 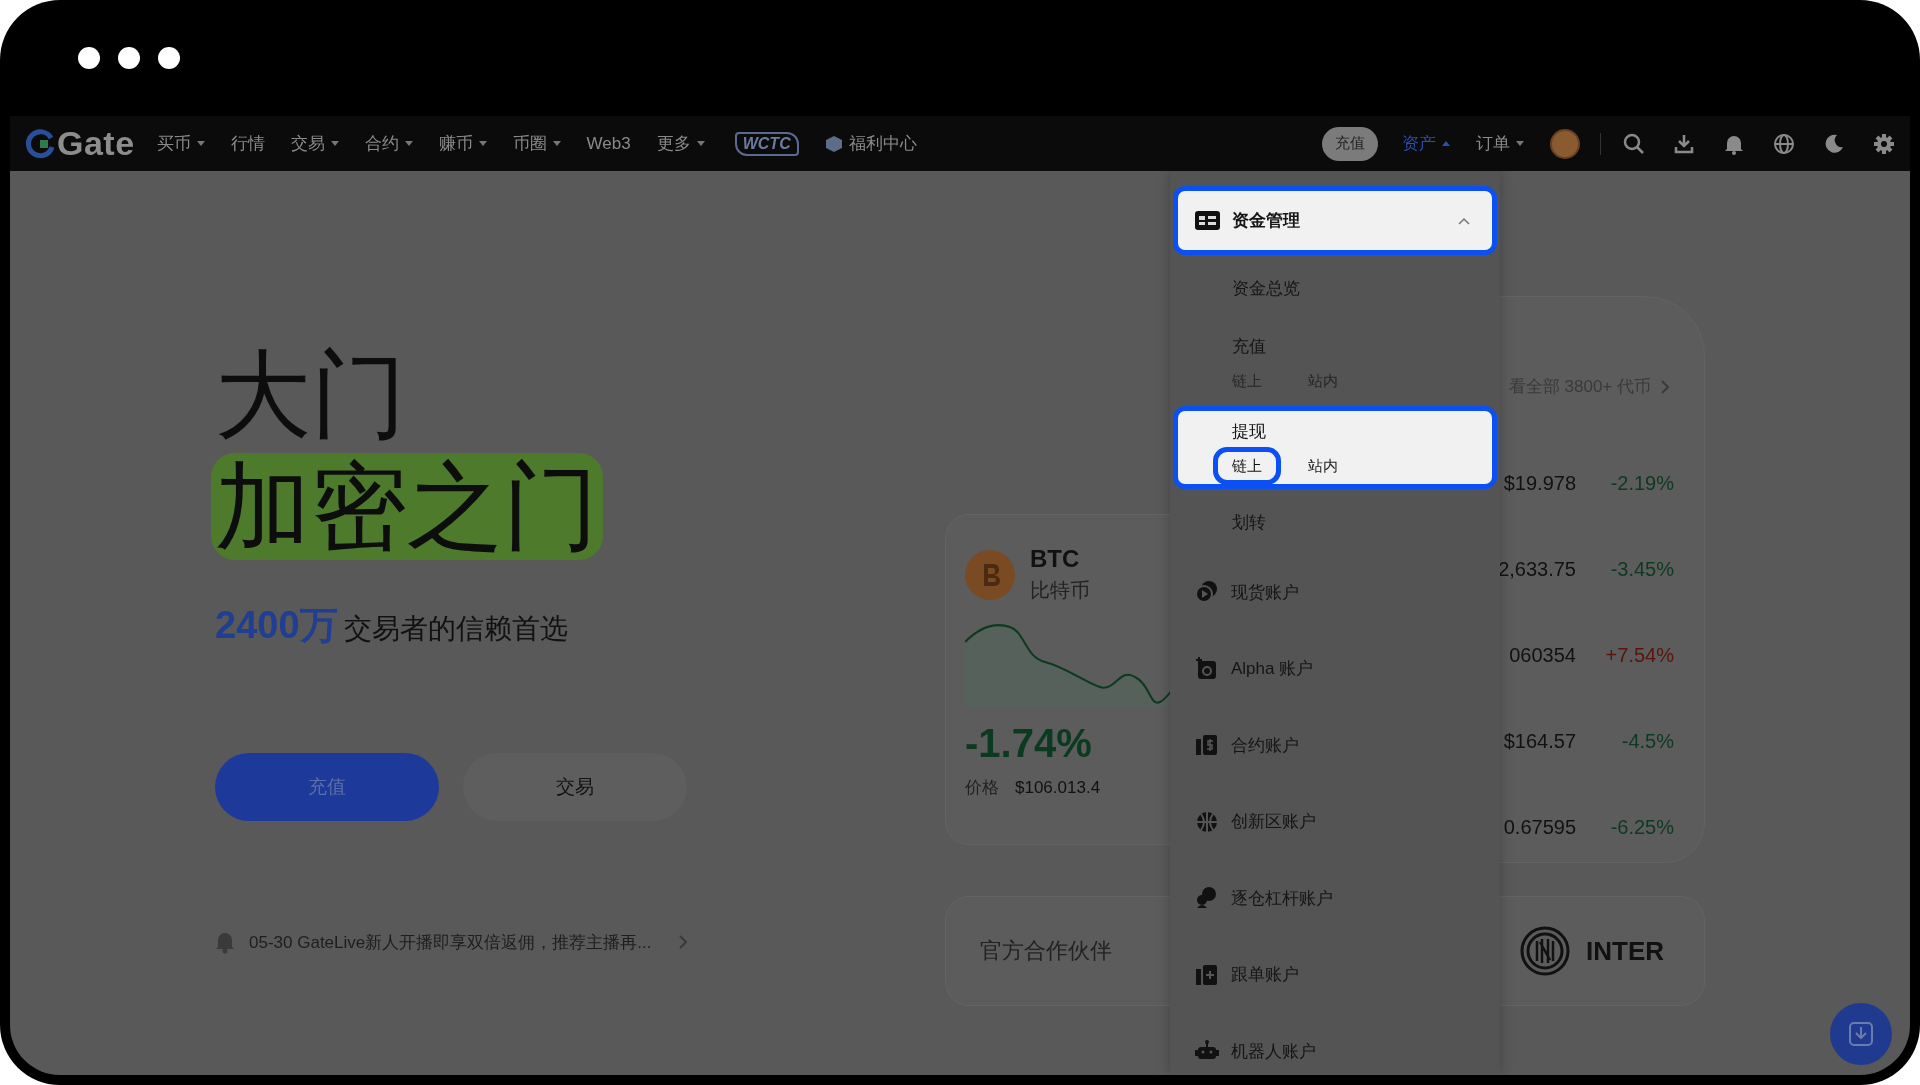 I want to click on avatar, so click(x=1565, y=143).